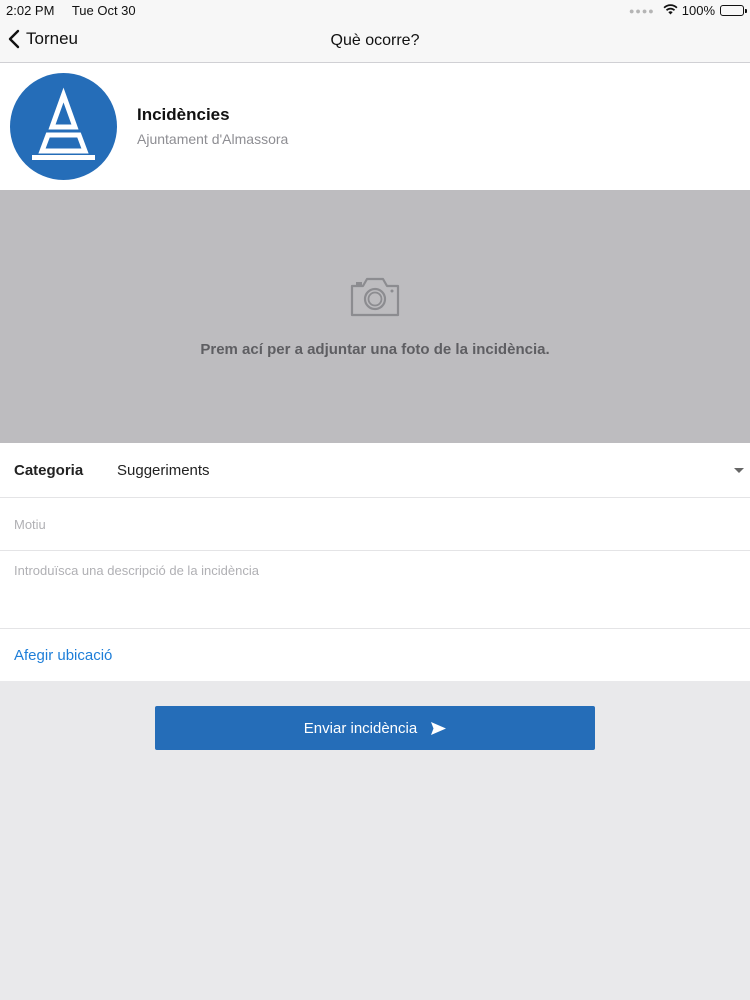 The height and width of the screenshot is (1000, 750). Describe the element at coordinates (183, 114) in the screenshot. I see `app-name: Incidències` at that location.